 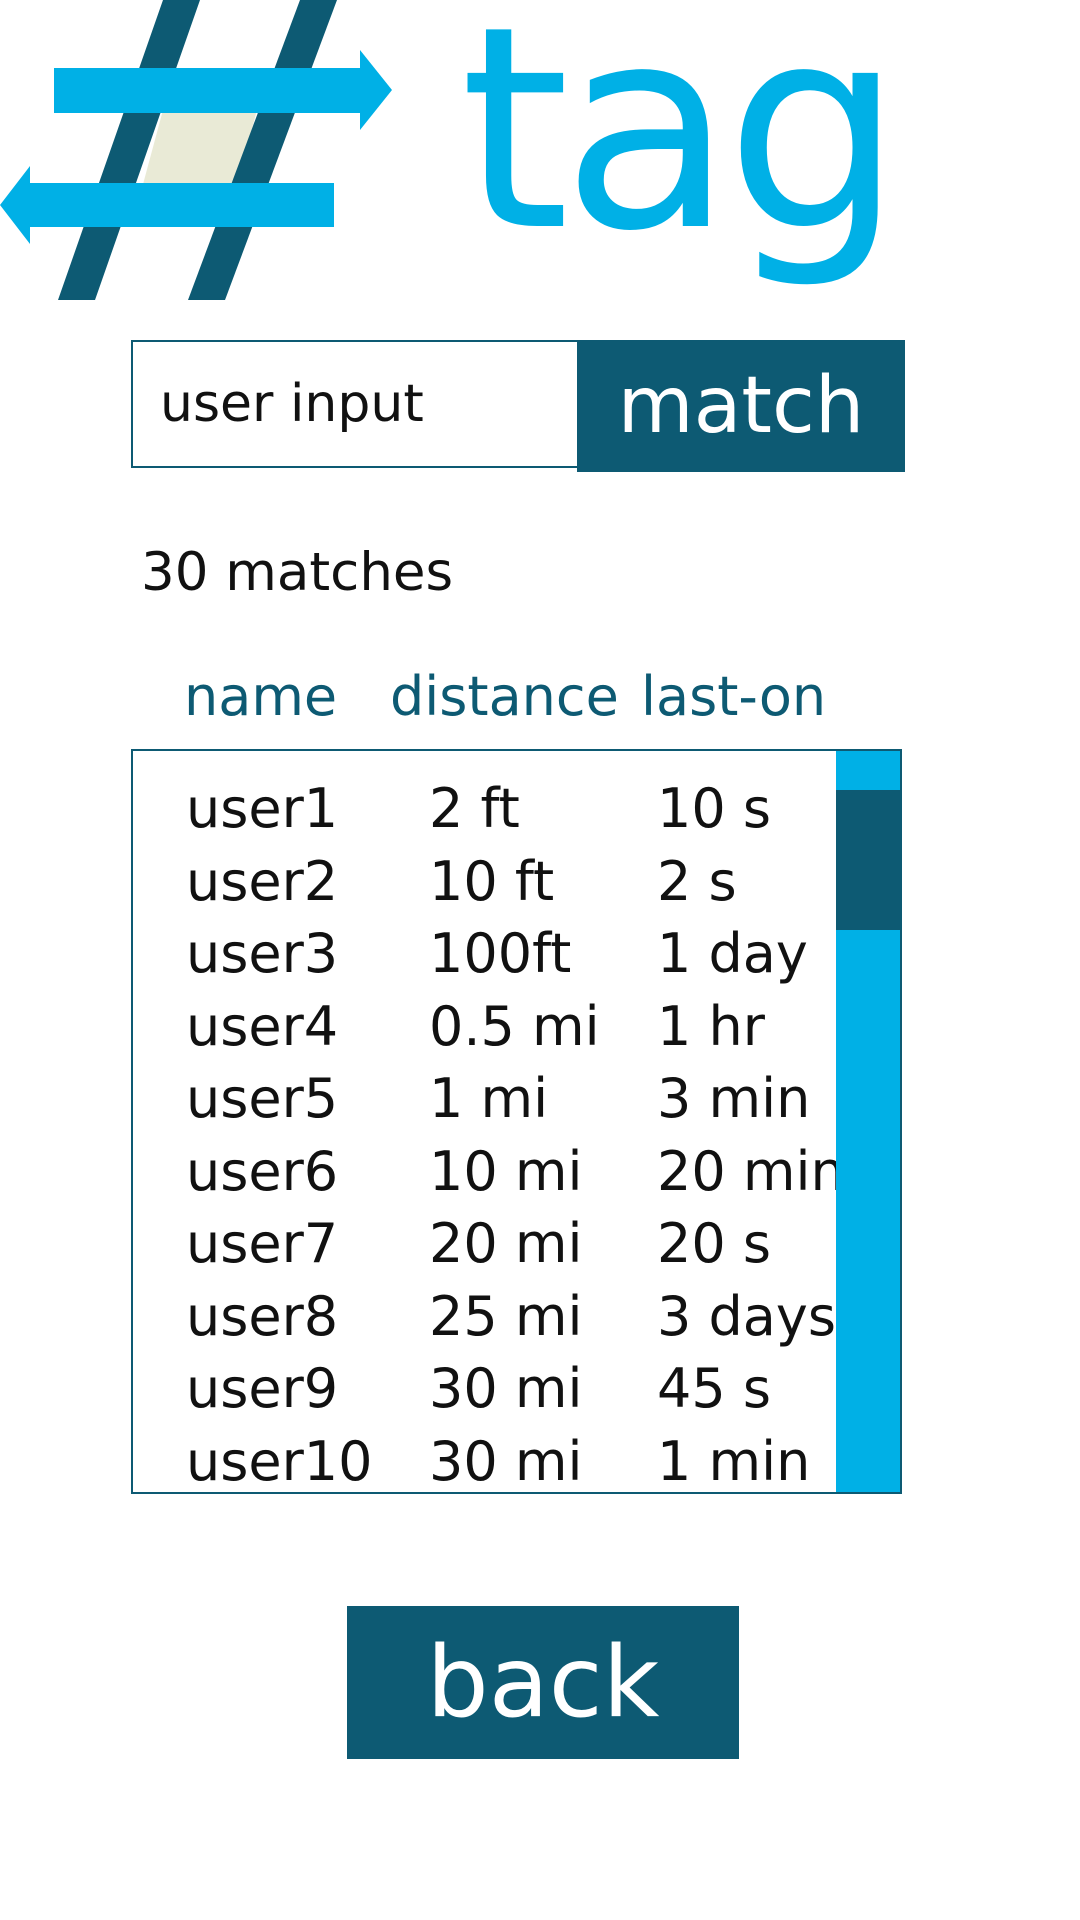 What do you see at coordinates (506, 1316) in the screenshot?
I see `user-distance: 25 mi` at bounding box center [506, 1316].